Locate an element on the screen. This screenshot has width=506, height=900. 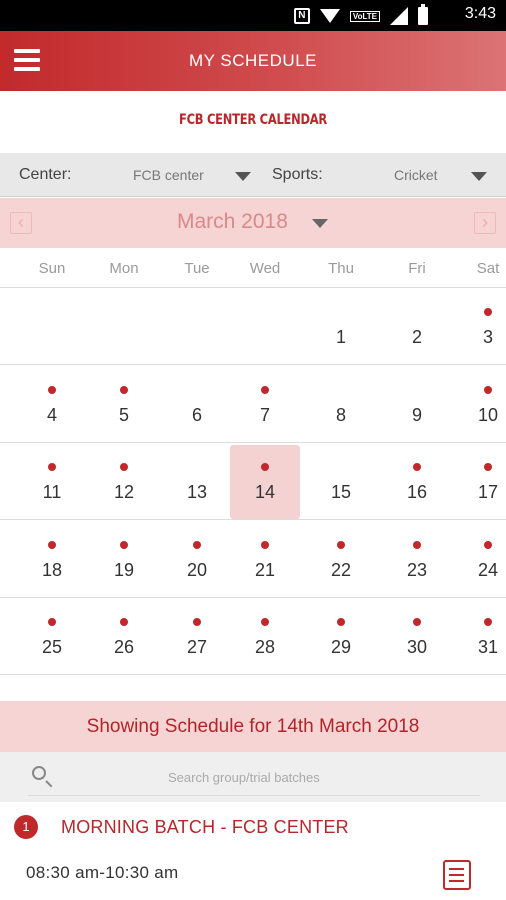
calendar-day-number: 12 is located at coordinates (124, 492).